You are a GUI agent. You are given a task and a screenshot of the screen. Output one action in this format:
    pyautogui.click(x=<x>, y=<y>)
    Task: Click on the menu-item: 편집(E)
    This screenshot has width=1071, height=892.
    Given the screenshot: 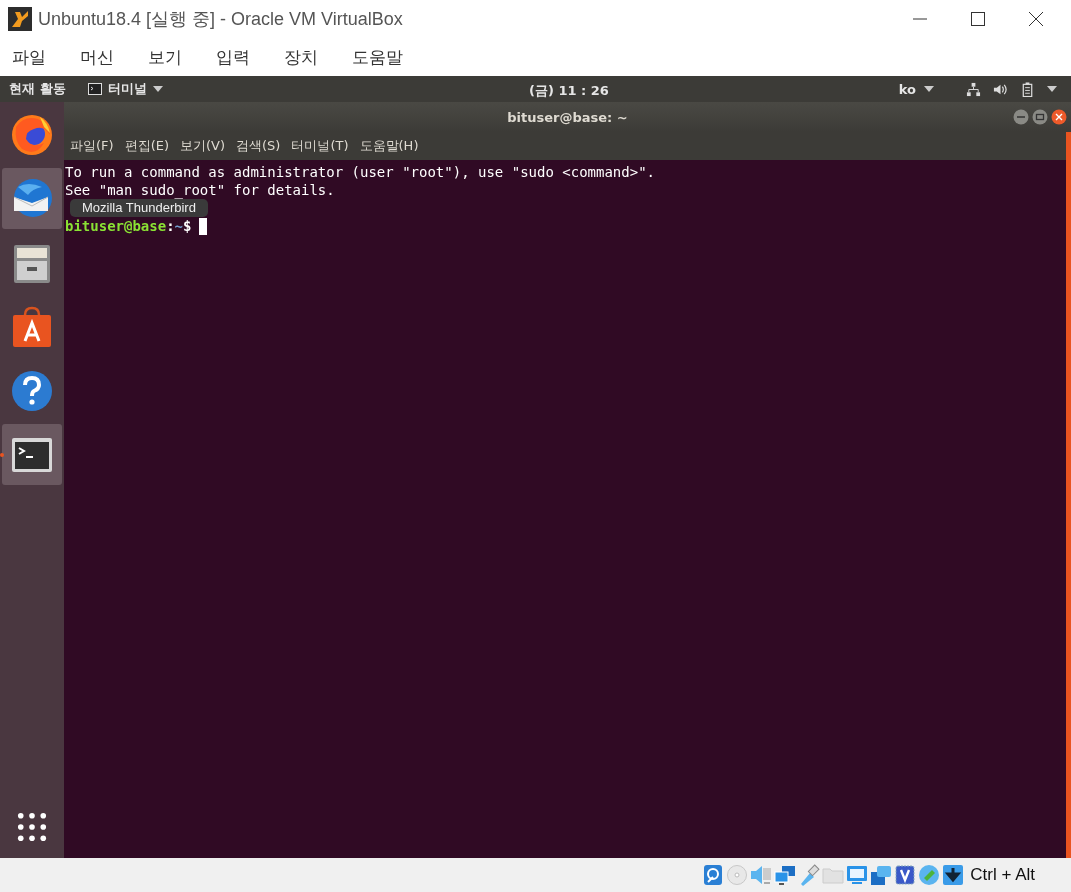 What is the action you would take?
    pyautogui.click(x=146, y=146)
    